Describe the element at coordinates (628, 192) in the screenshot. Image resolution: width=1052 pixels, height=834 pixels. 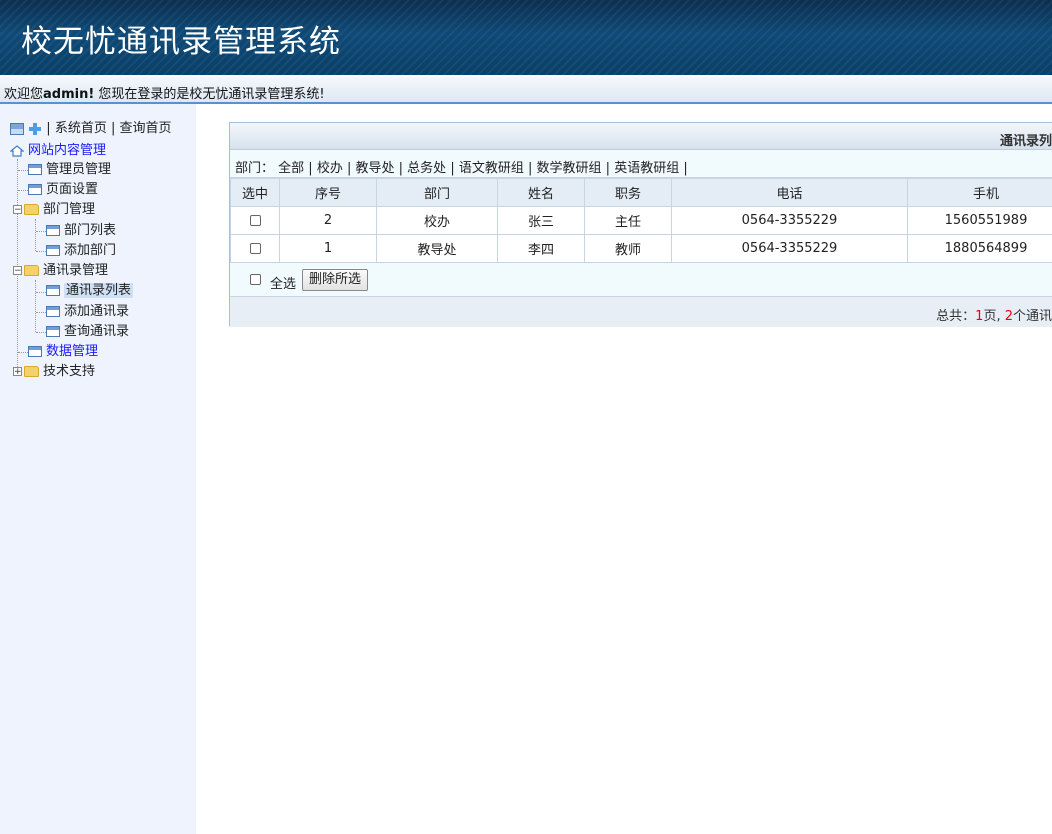
I see `col-position: 职务` at that location.